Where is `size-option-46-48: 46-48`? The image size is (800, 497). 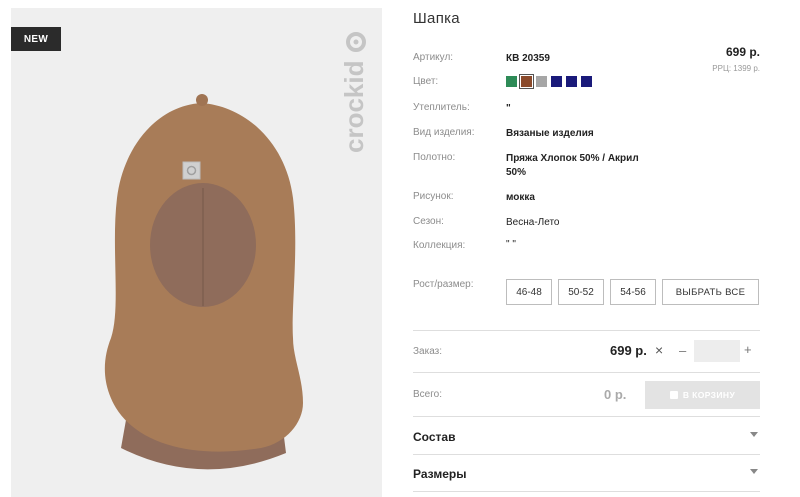
size-option-46-48: 46-48 is located at coordinates (529, 292).